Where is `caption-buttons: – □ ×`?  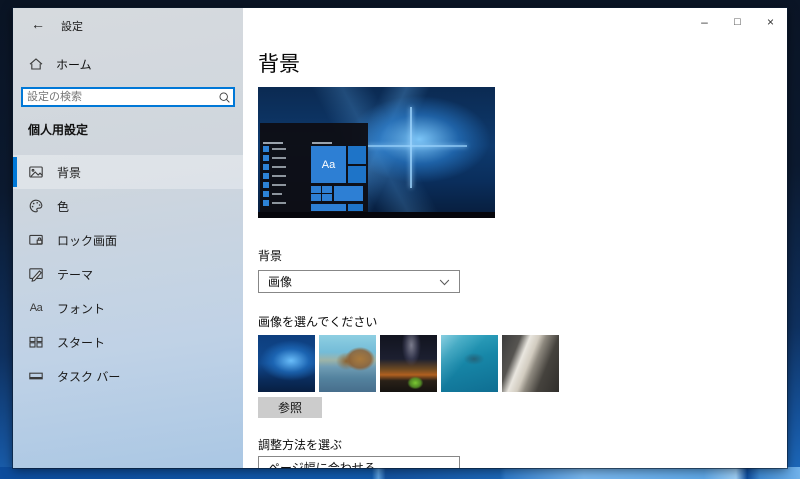 caption-buttons: – □ × is located at coordinates (737, 22).